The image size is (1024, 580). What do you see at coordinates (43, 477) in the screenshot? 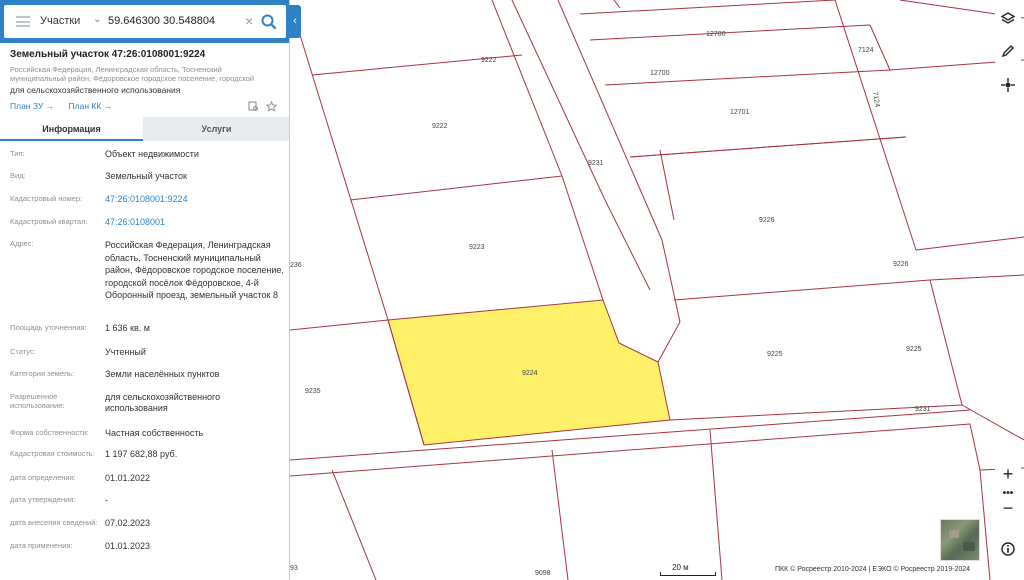
I see `info-key: дата определения:` at bounding box center [43, 477].